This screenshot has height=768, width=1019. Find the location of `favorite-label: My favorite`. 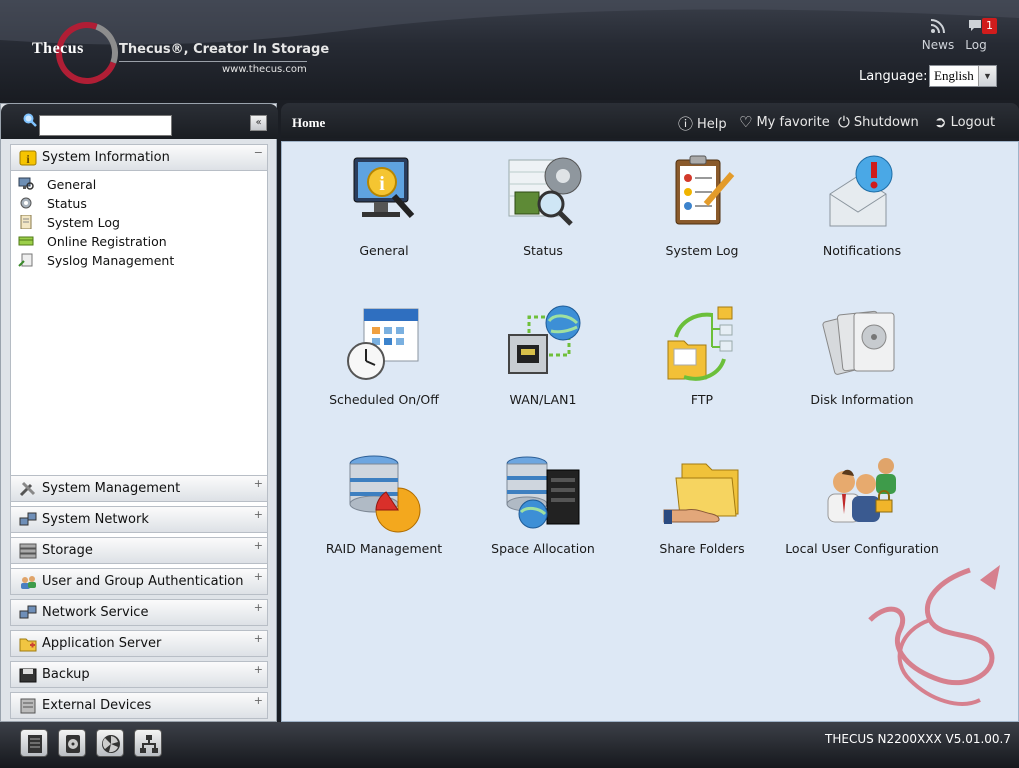

favorite-label: My favorite is located at coordinates (793, 122).